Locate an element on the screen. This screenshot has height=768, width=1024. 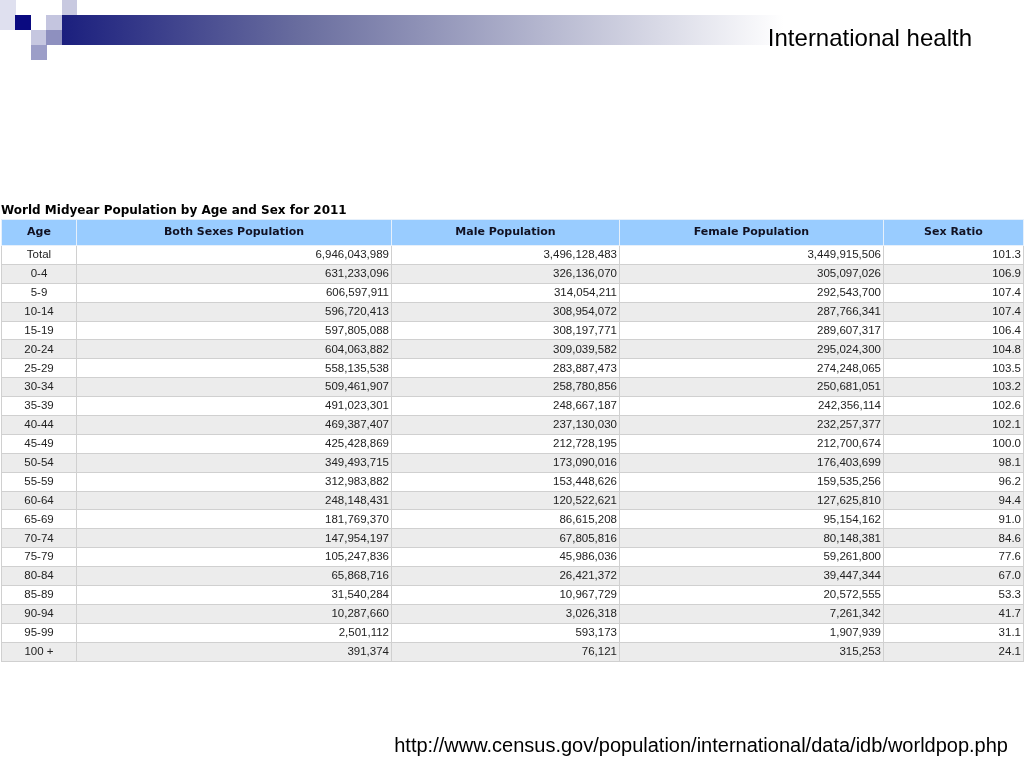
table-cell: 30-34 is located at coordinates (39, 387).